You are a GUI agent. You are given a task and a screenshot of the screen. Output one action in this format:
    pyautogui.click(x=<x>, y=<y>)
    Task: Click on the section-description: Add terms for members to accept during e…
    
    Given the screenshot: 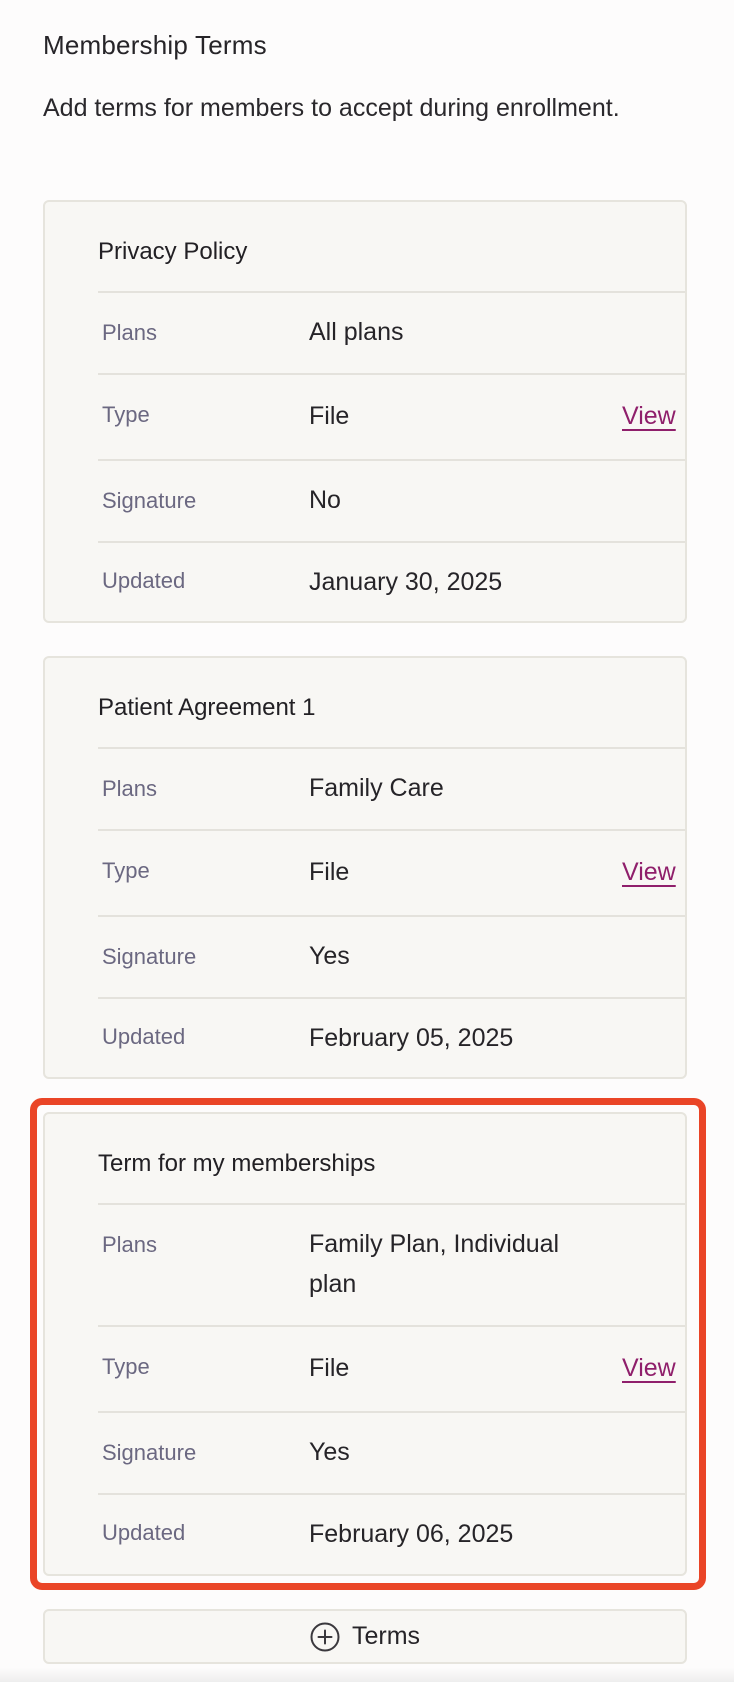 What is the action you would take?
    pyautogui.click(x=331, y=108)
    